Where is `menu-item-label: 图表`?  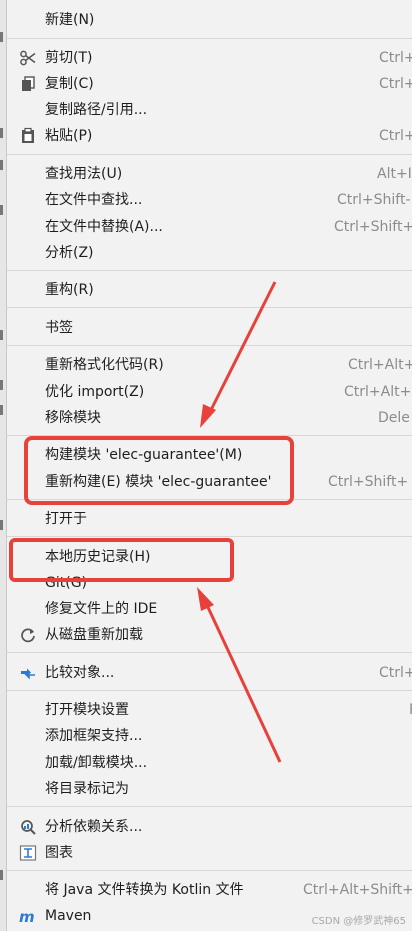
menu-item-label: 图表 is located at coordinates (59, 853).